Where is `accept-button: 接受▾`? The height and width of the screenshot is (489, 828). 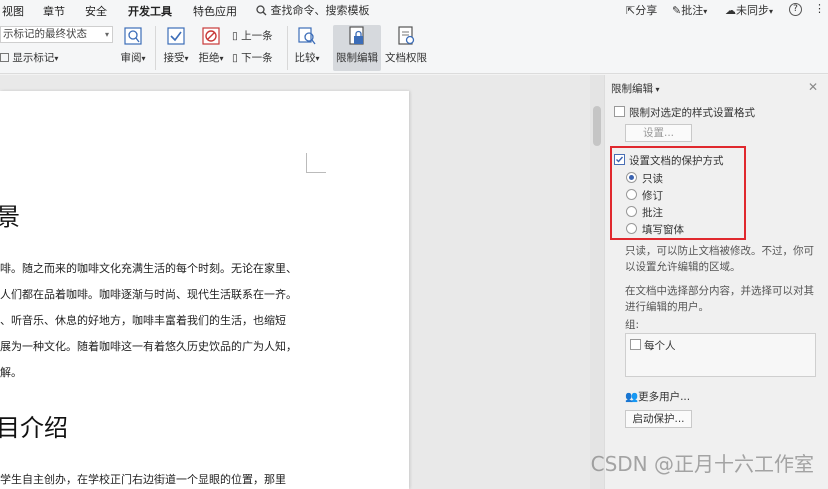
accept-button: 接受▾ is located at coordinates (176, 48).